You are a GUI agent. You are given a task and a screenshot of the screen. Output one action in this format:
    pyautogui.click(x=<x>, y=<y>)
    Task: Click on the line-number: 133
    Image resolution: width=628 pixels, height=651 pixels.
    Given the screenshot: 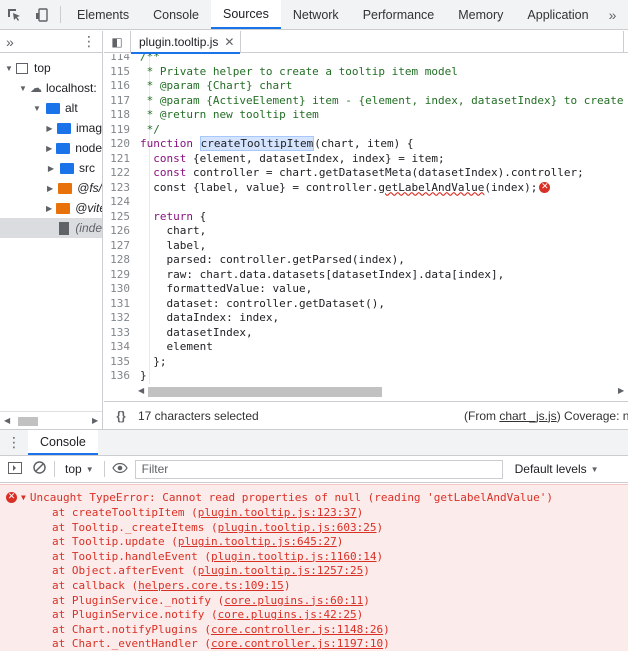 What is the action you would take?
    pyautogui.click(x=122, y=333)
    